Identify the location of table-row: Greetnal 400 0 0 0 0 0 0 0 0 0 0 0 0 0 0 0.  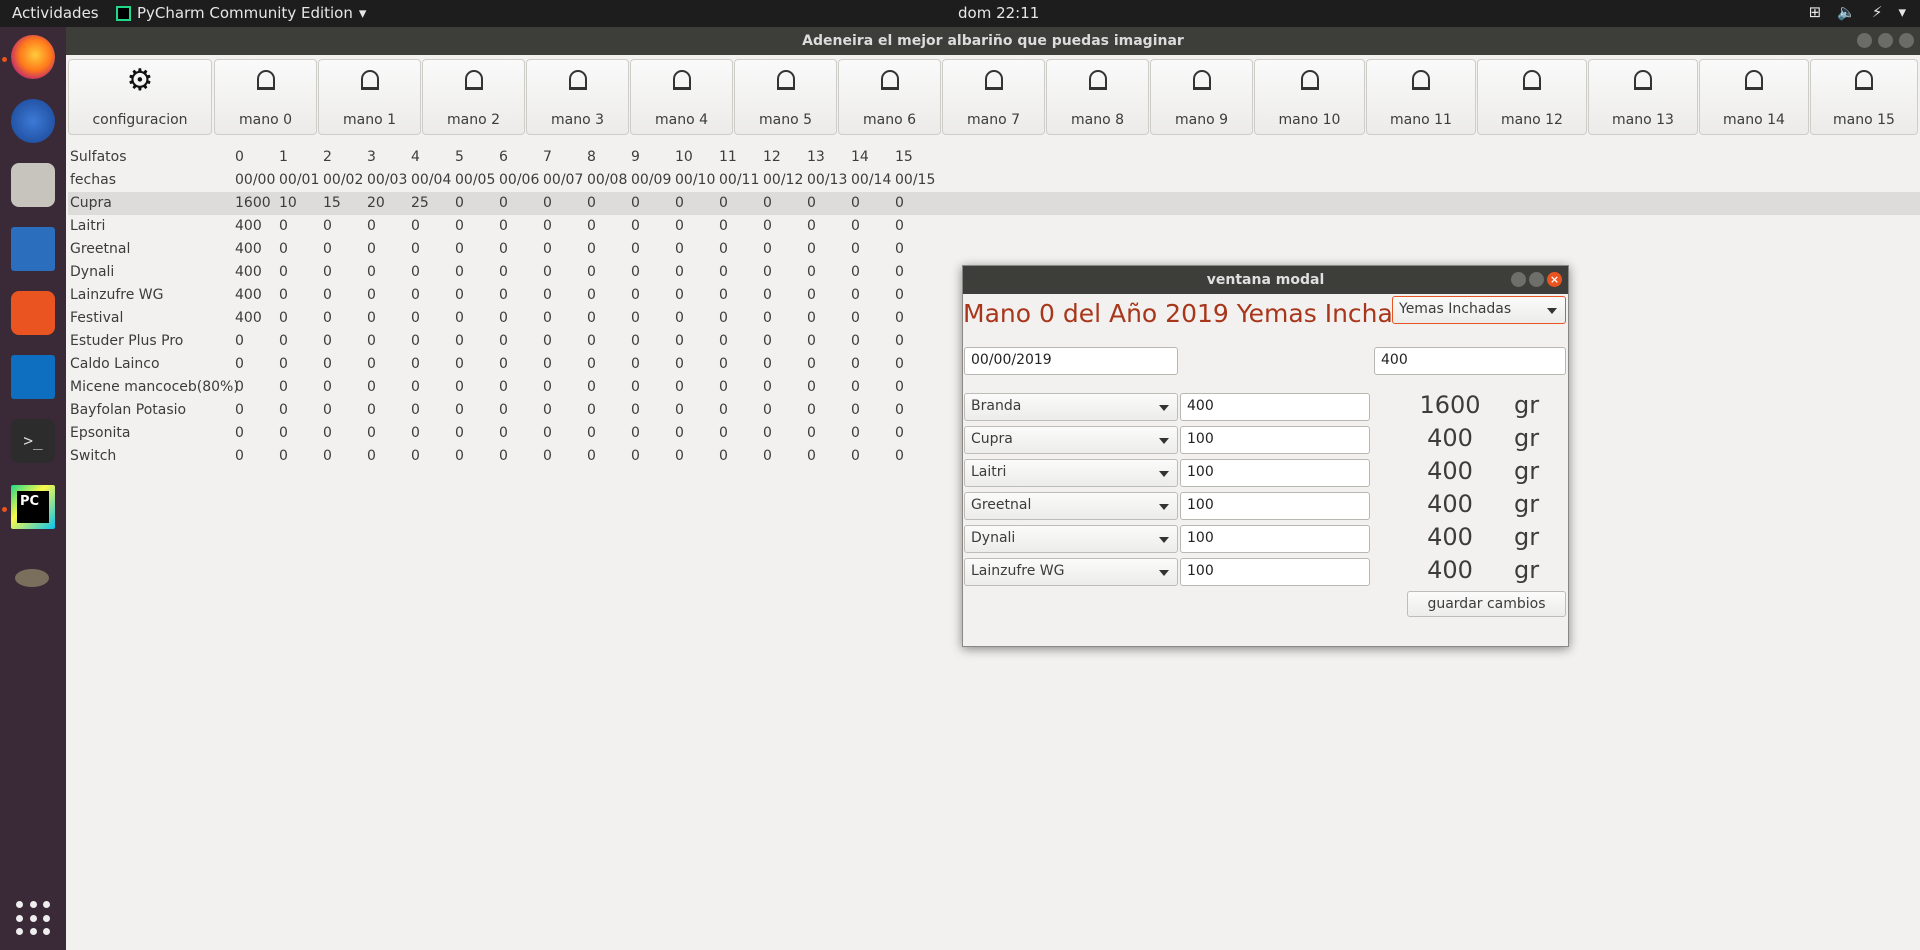
(994, 249).